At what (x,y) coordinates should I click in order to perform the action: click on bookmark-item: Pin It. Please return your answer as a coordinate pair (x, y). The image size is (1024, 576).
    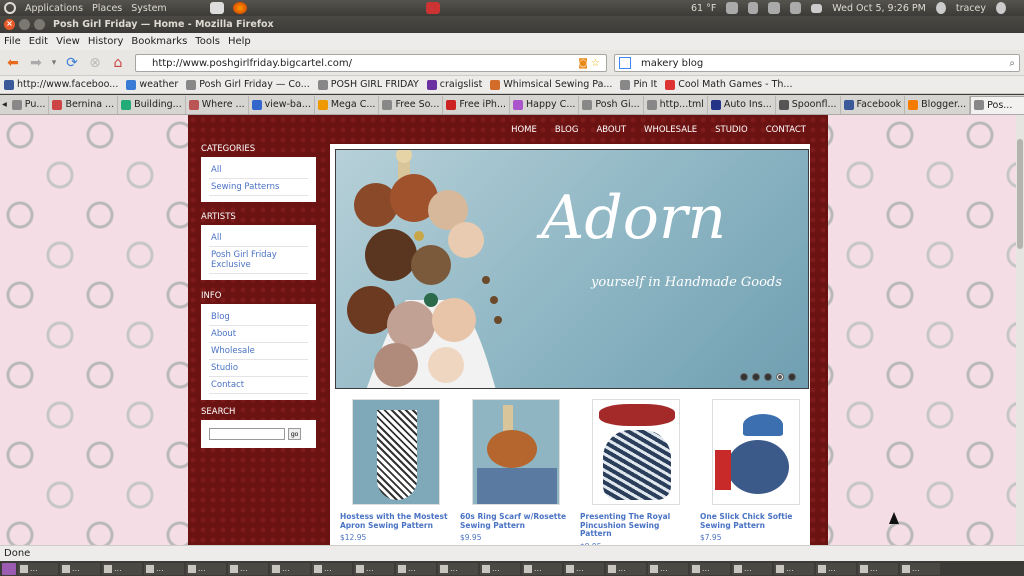
    Looking at the image, I should click on (638, 84).